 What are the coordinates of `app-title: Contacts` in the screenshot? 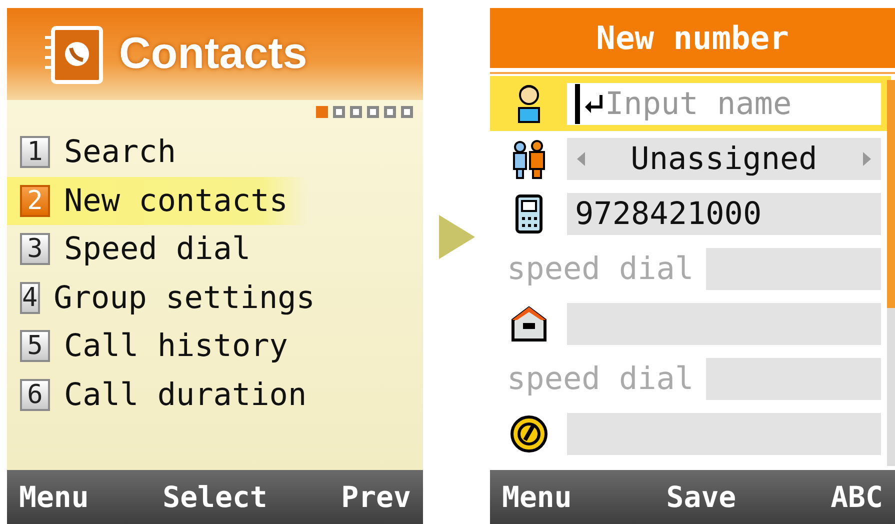 It's located at (213, 54).